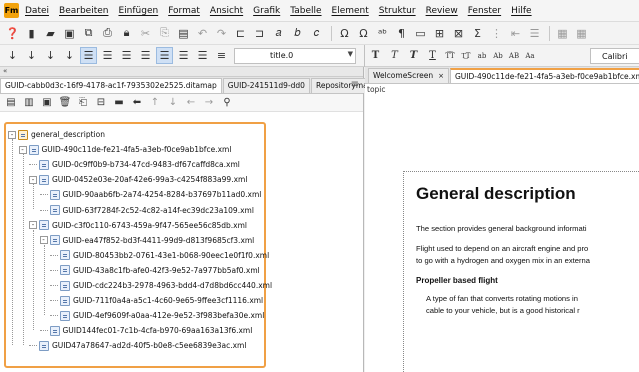  What do you see at coordinates (83, 11) in the screenshot?
I see `menu-bearbeiten: Bearbeiten` at bounding box center [83, 11].